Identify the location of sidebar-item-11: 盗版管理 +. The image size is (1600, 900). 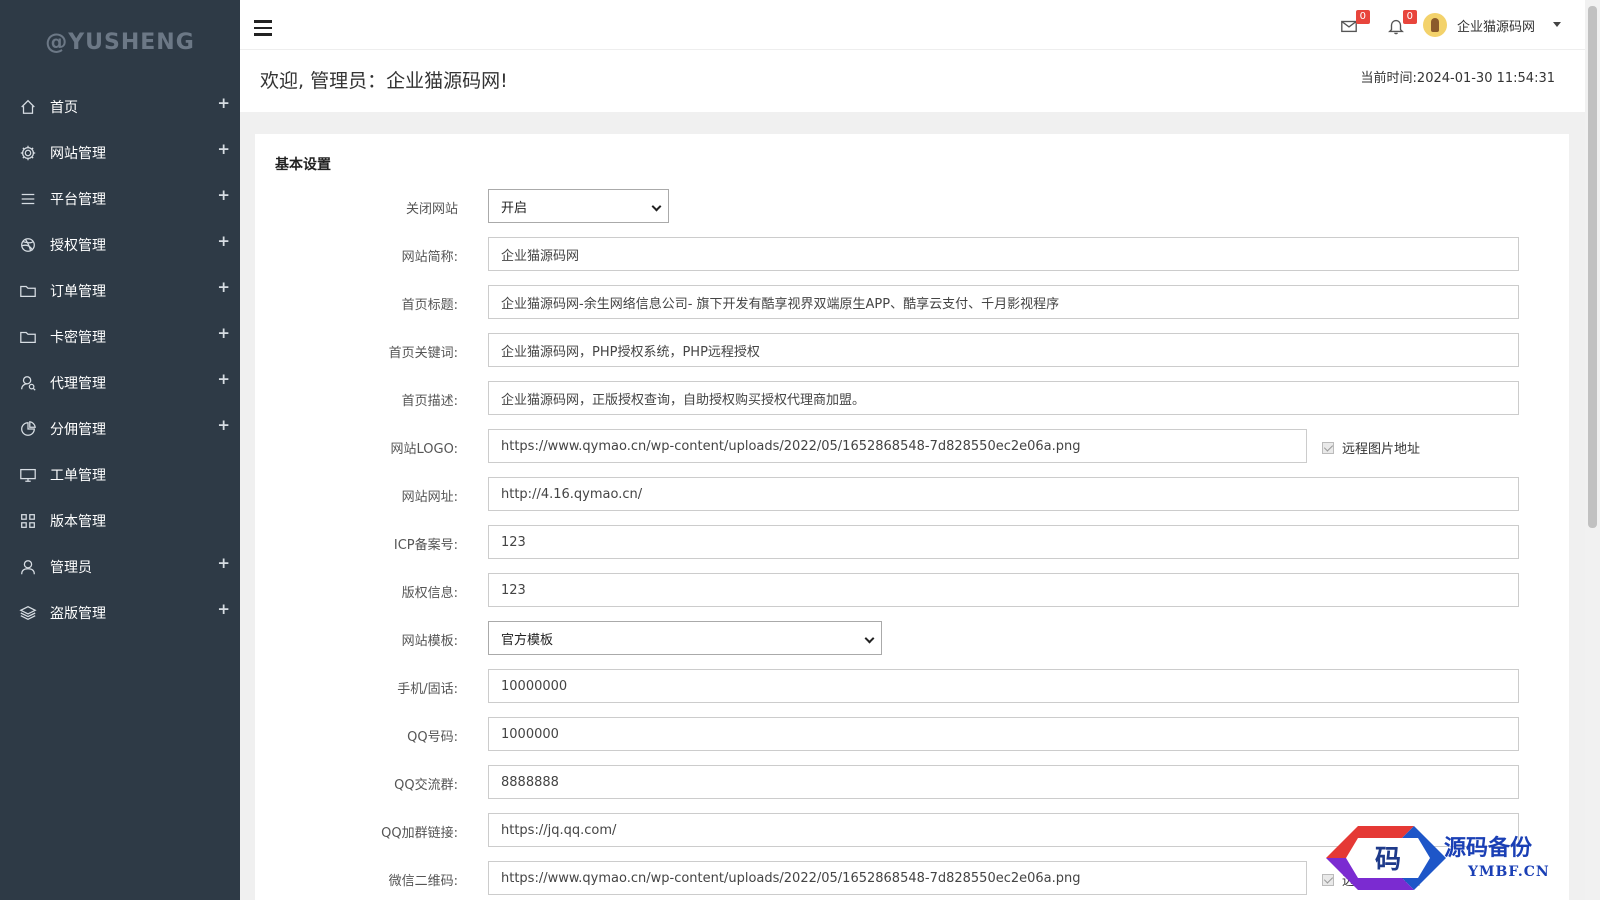
(120, 613).